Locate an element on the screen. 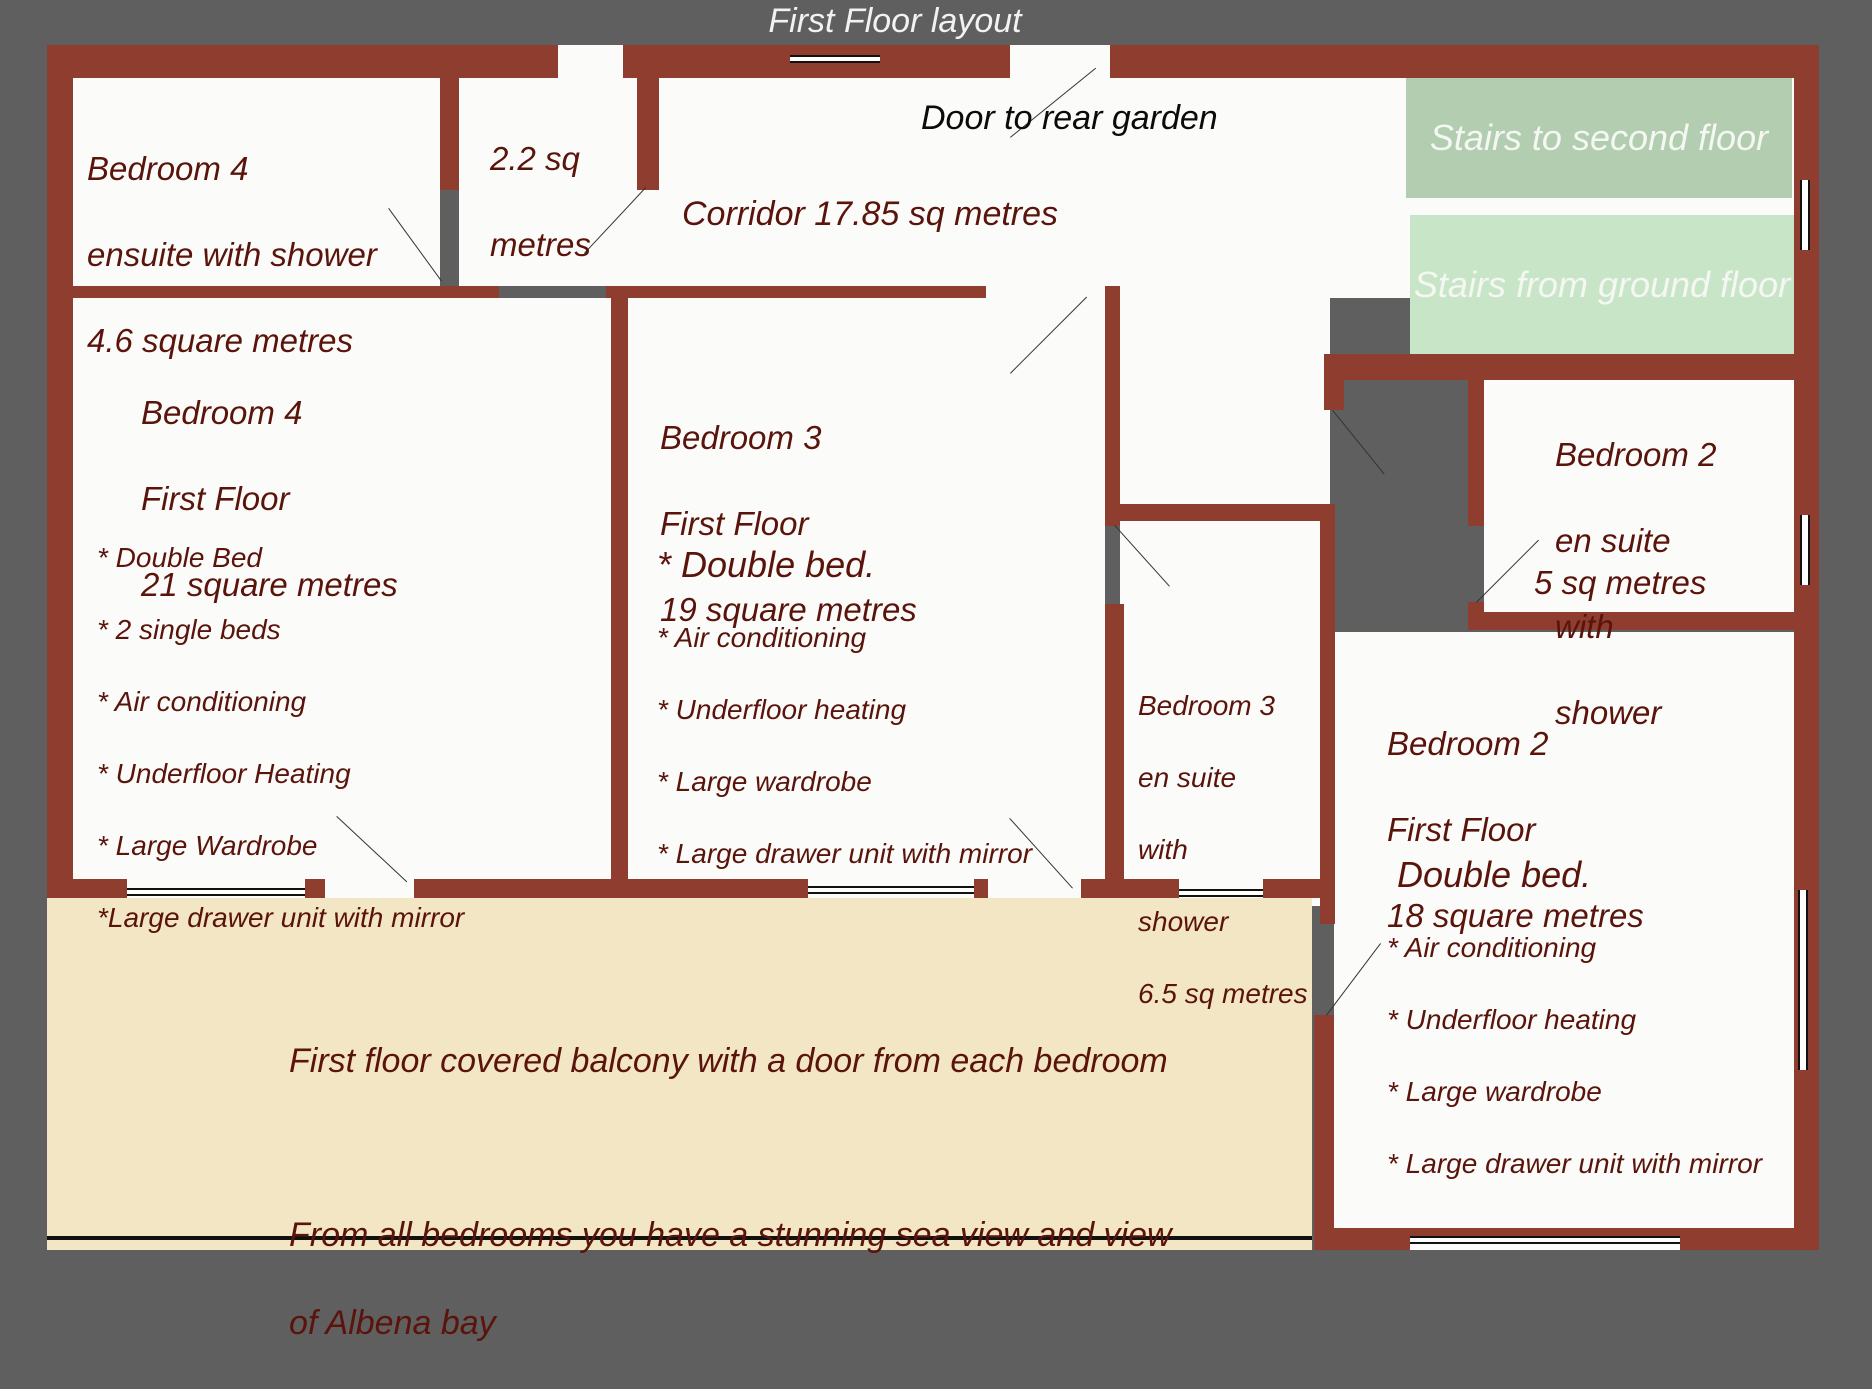 The height and width of the screenshot is (1389, 1872). feature-item: * 2 single beds is located at coordinates (189, 629).